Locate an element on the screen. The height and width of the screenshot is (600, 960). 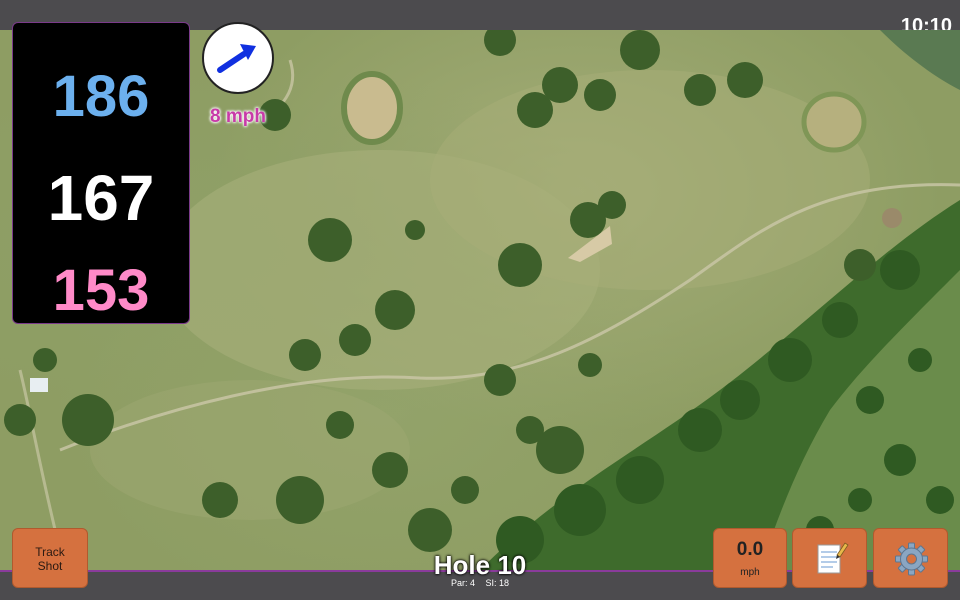
speed-value: 0.0 is located at coordinates (750, 549).